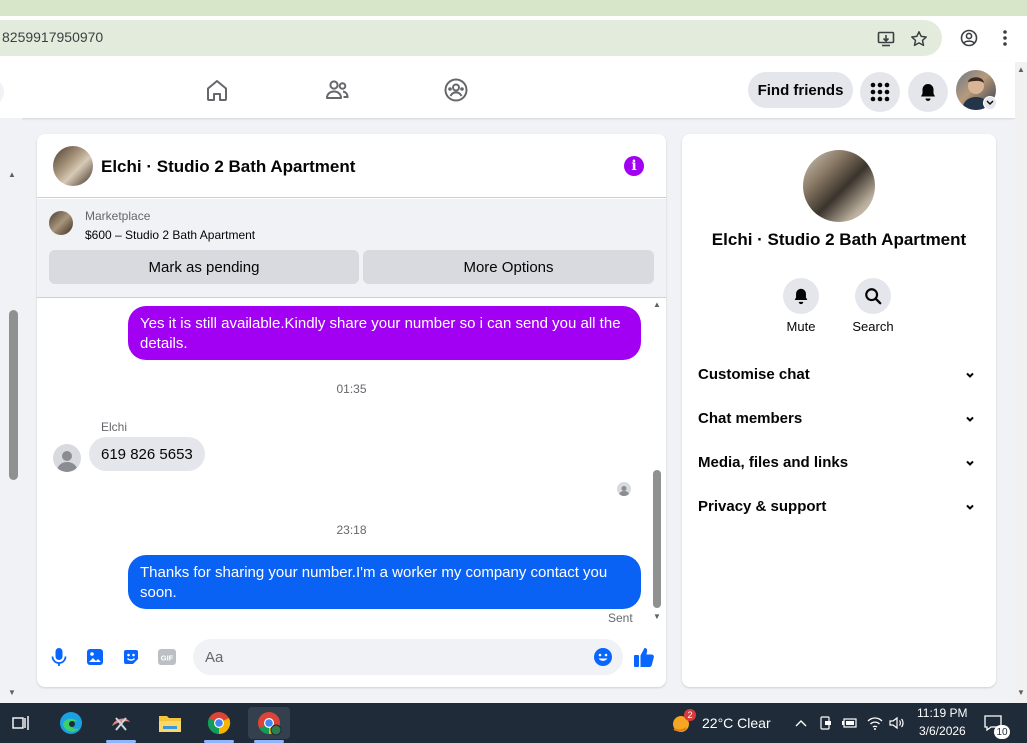 This screenshot has width=1027, height=743. What do you see at coordinates (603, 657) in the screenshot?
I see `emoji-icon` at bounding box center [603, 657].